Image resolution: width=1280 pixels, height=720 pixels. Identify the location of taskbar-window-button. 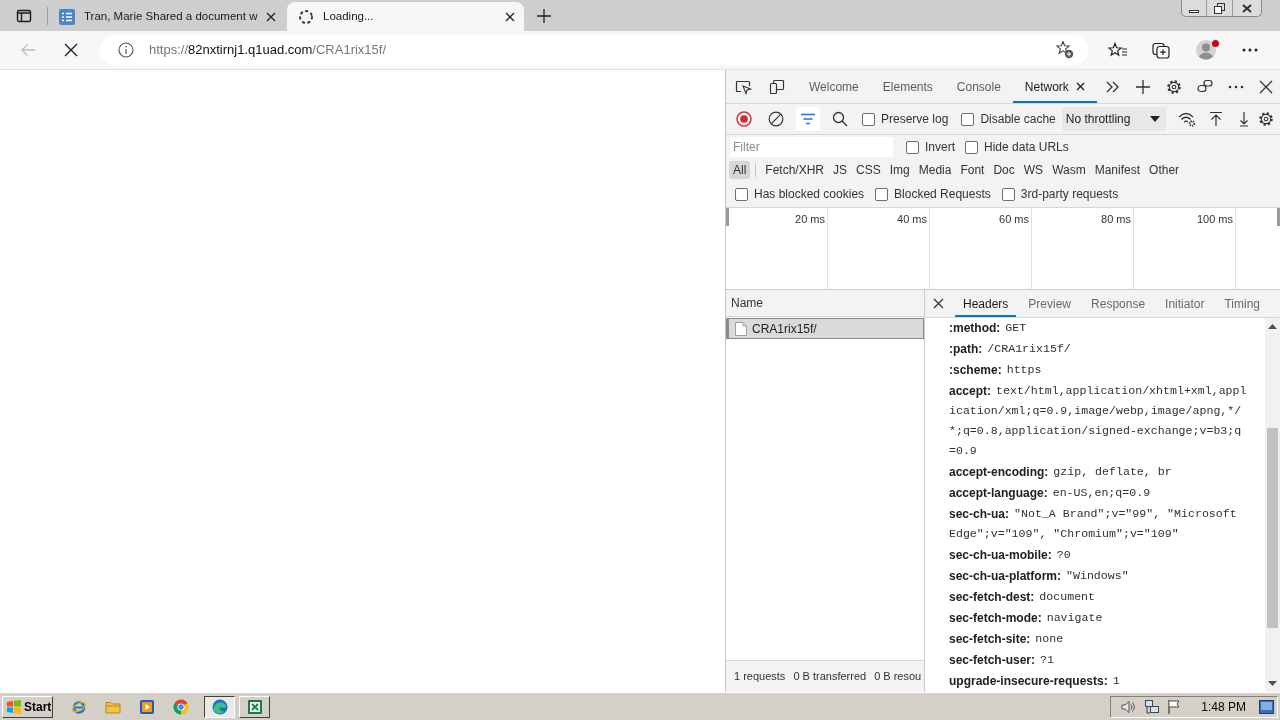
(219, 706).